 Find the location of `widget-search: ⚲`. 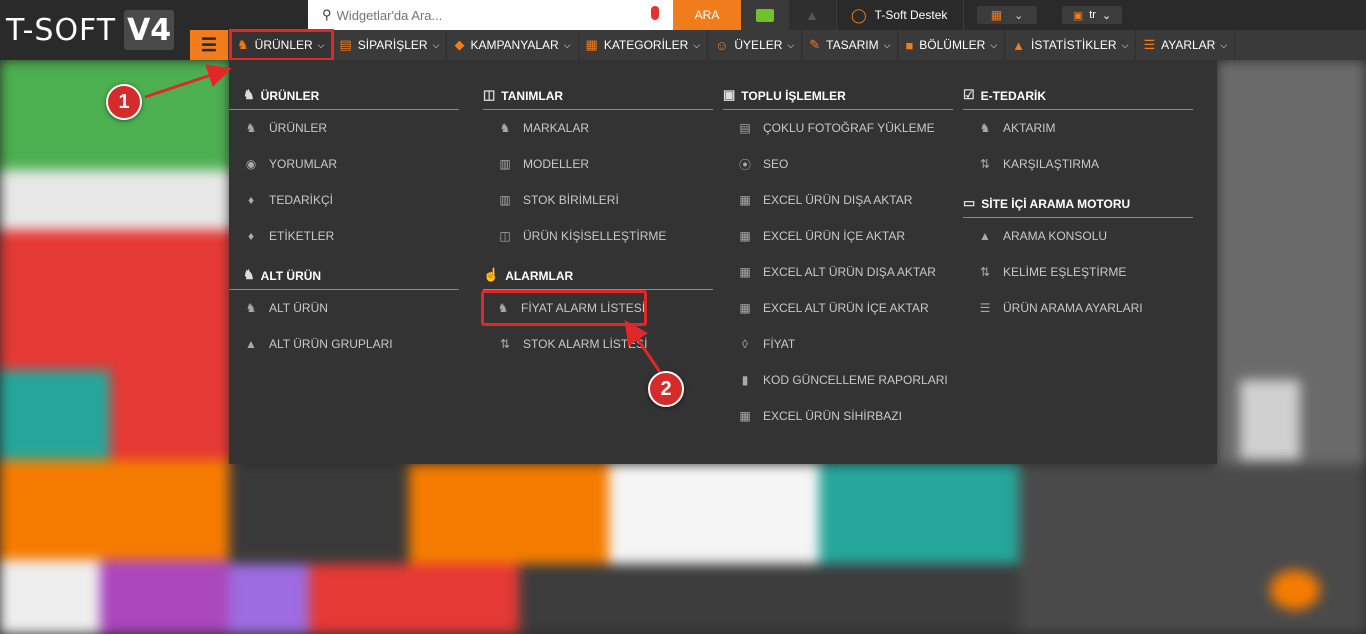

widget-search: ⚲ is located at coordinates (490, 15).